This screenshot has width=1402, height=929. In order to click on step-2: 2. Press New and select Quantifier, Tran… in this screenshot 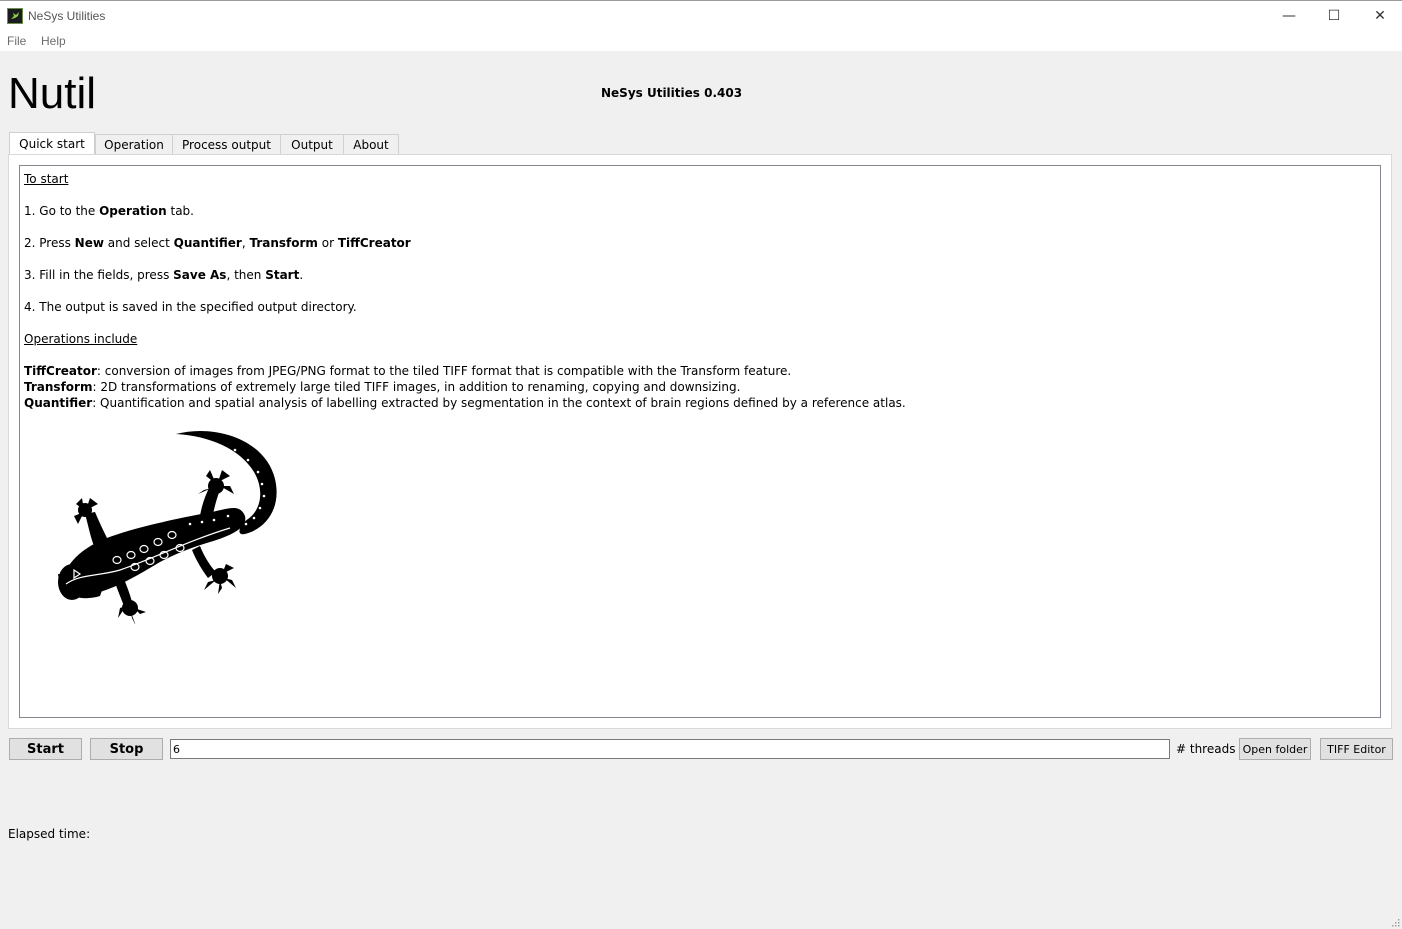, I will do `click(217, 243)`.